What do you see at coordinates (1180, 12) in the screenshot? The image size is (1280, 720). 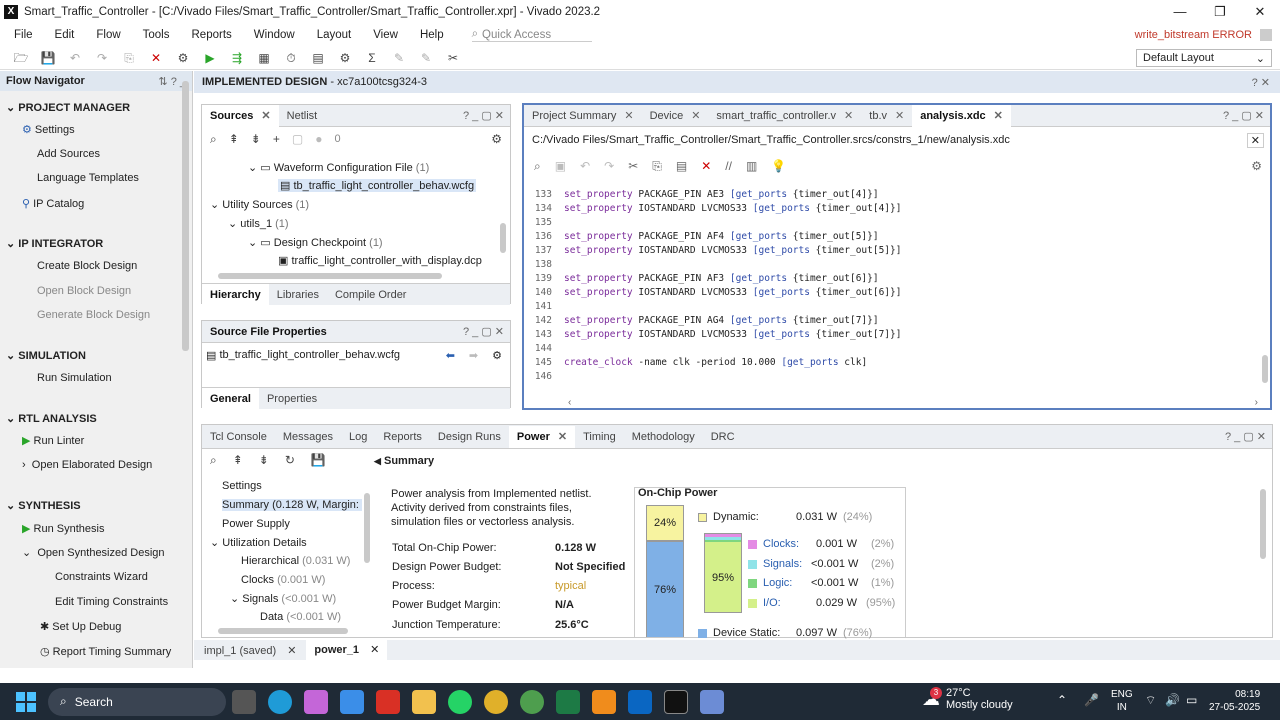 I see `minimize-icon: —` at bounding box center [1180, 12].